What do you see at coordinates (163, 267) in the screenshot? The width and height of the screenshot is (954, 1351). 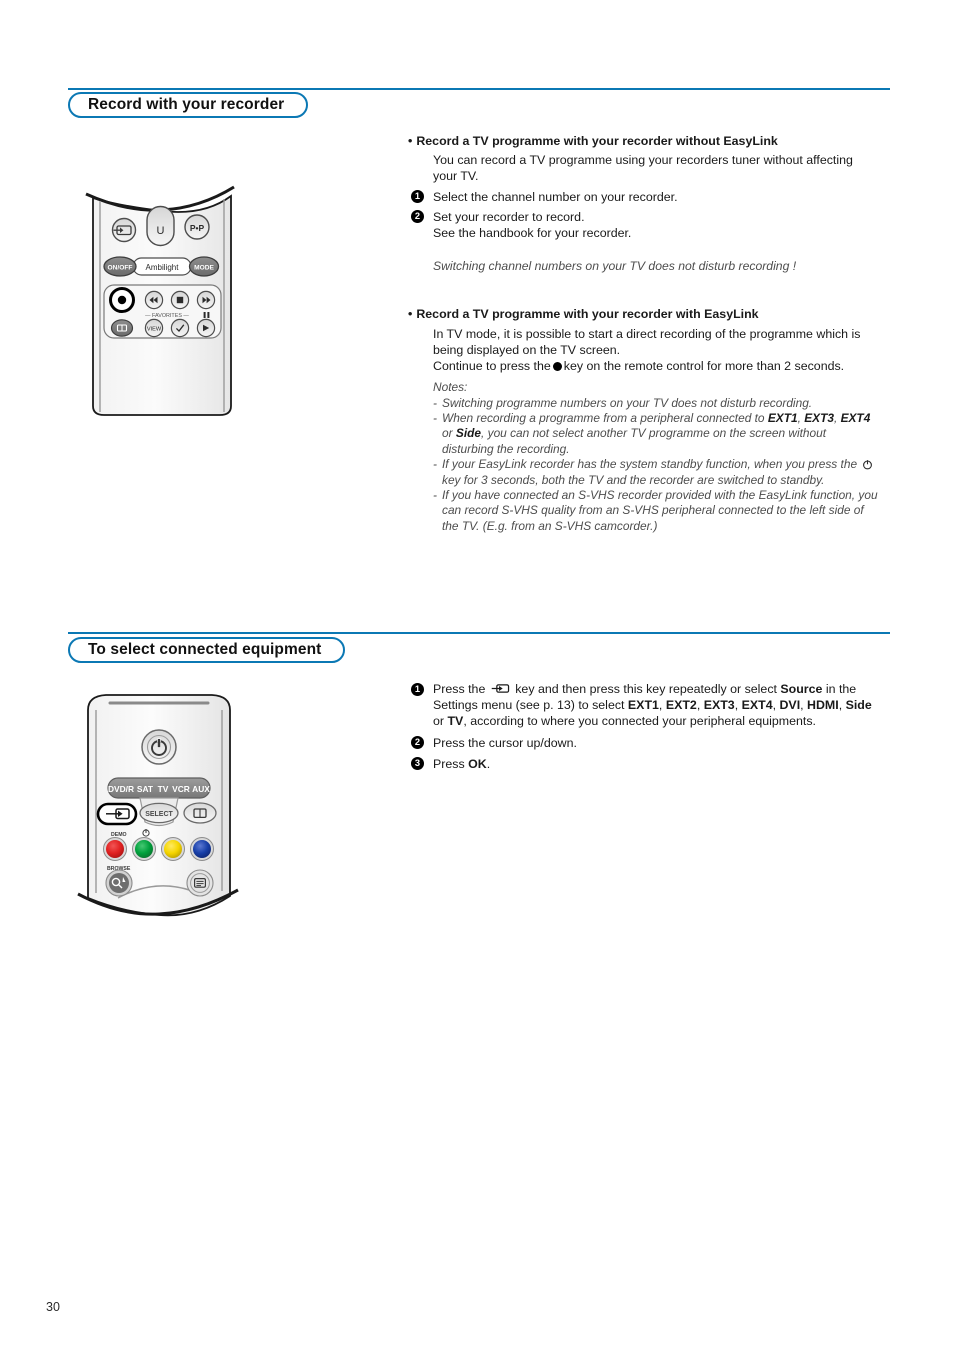 I see `svg-text: Ambilight` at bounding box center [163, 267].